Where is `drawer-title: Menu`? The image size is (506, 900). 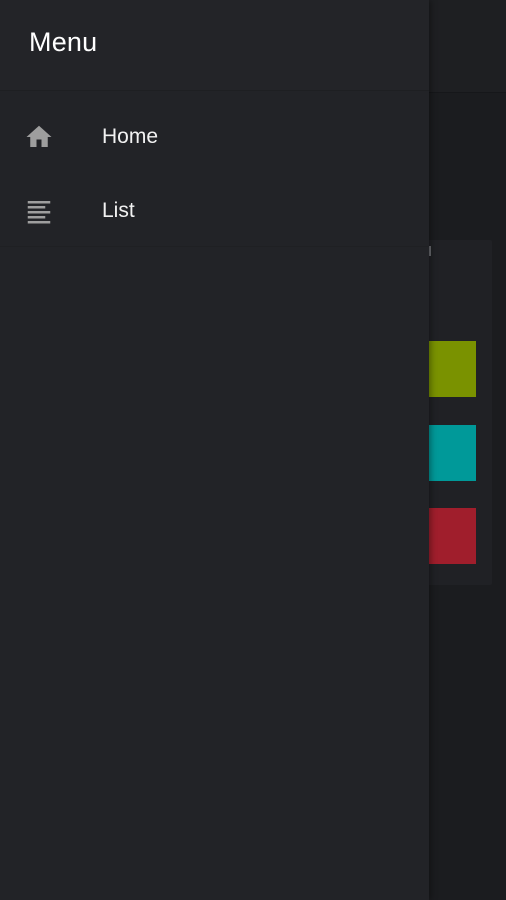
drawer-title: Menu is located at coordinates (63, 42).